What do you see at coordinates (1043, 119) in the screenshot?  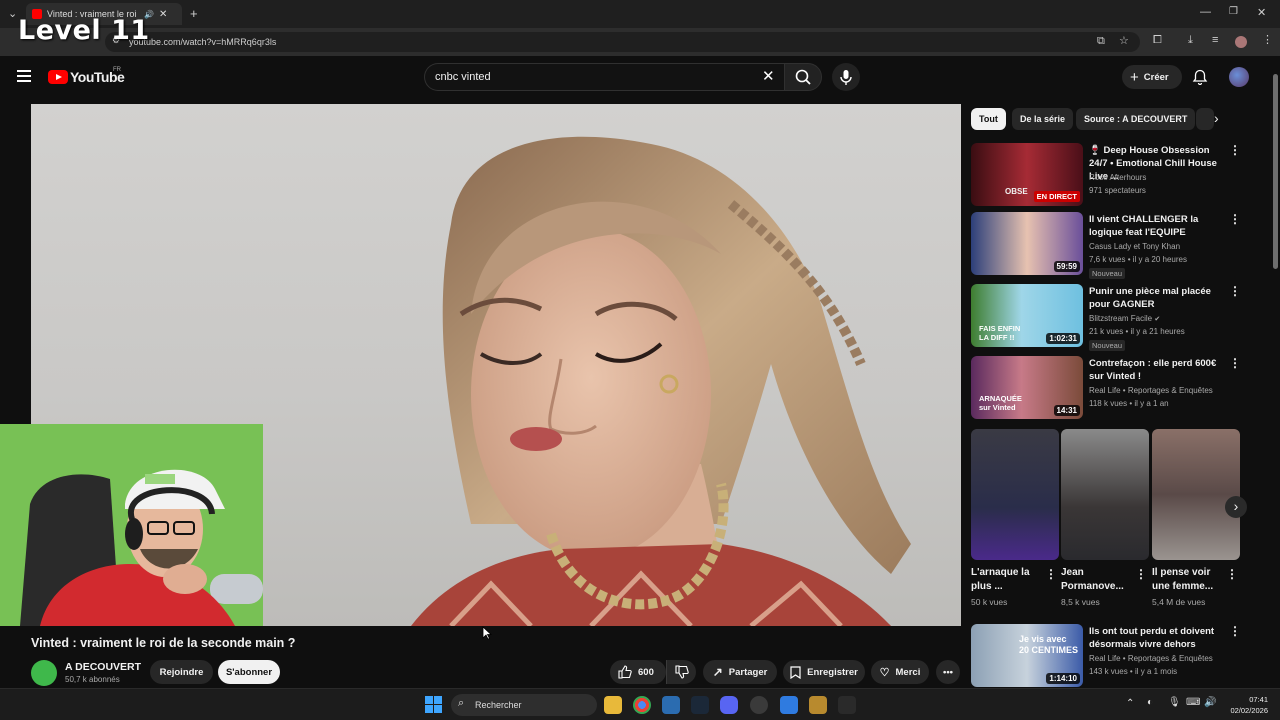 I see `chip-series: De la série` at bounding box center [1043, 119].